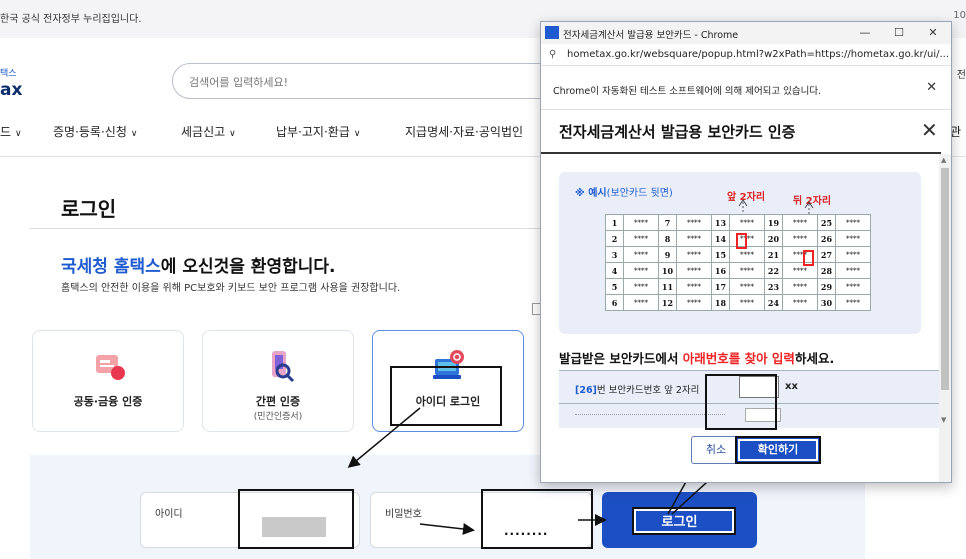 The width and height of the screenshot is (966, 559). Describe the element at coordinates (552, 32) in the screenshot. I see `hometax-app-icon` at that location.